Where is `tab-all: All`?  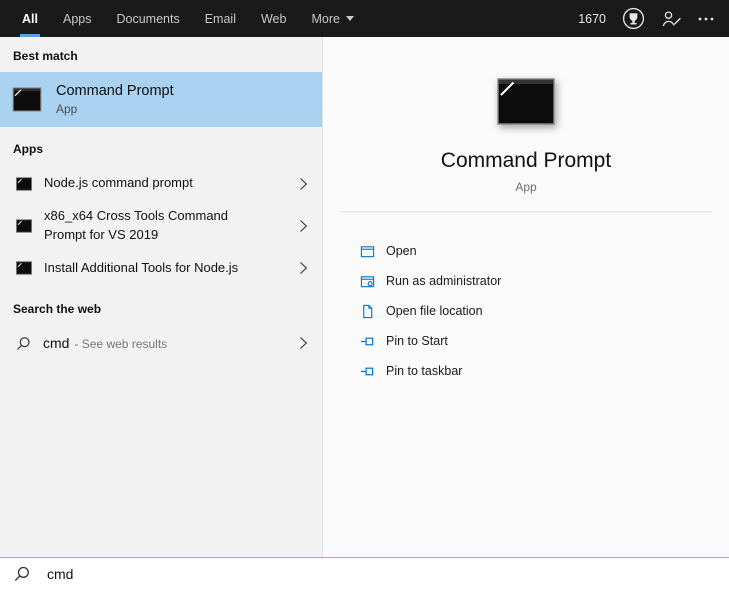
tab-all: All is located at coordinates (30, 18).